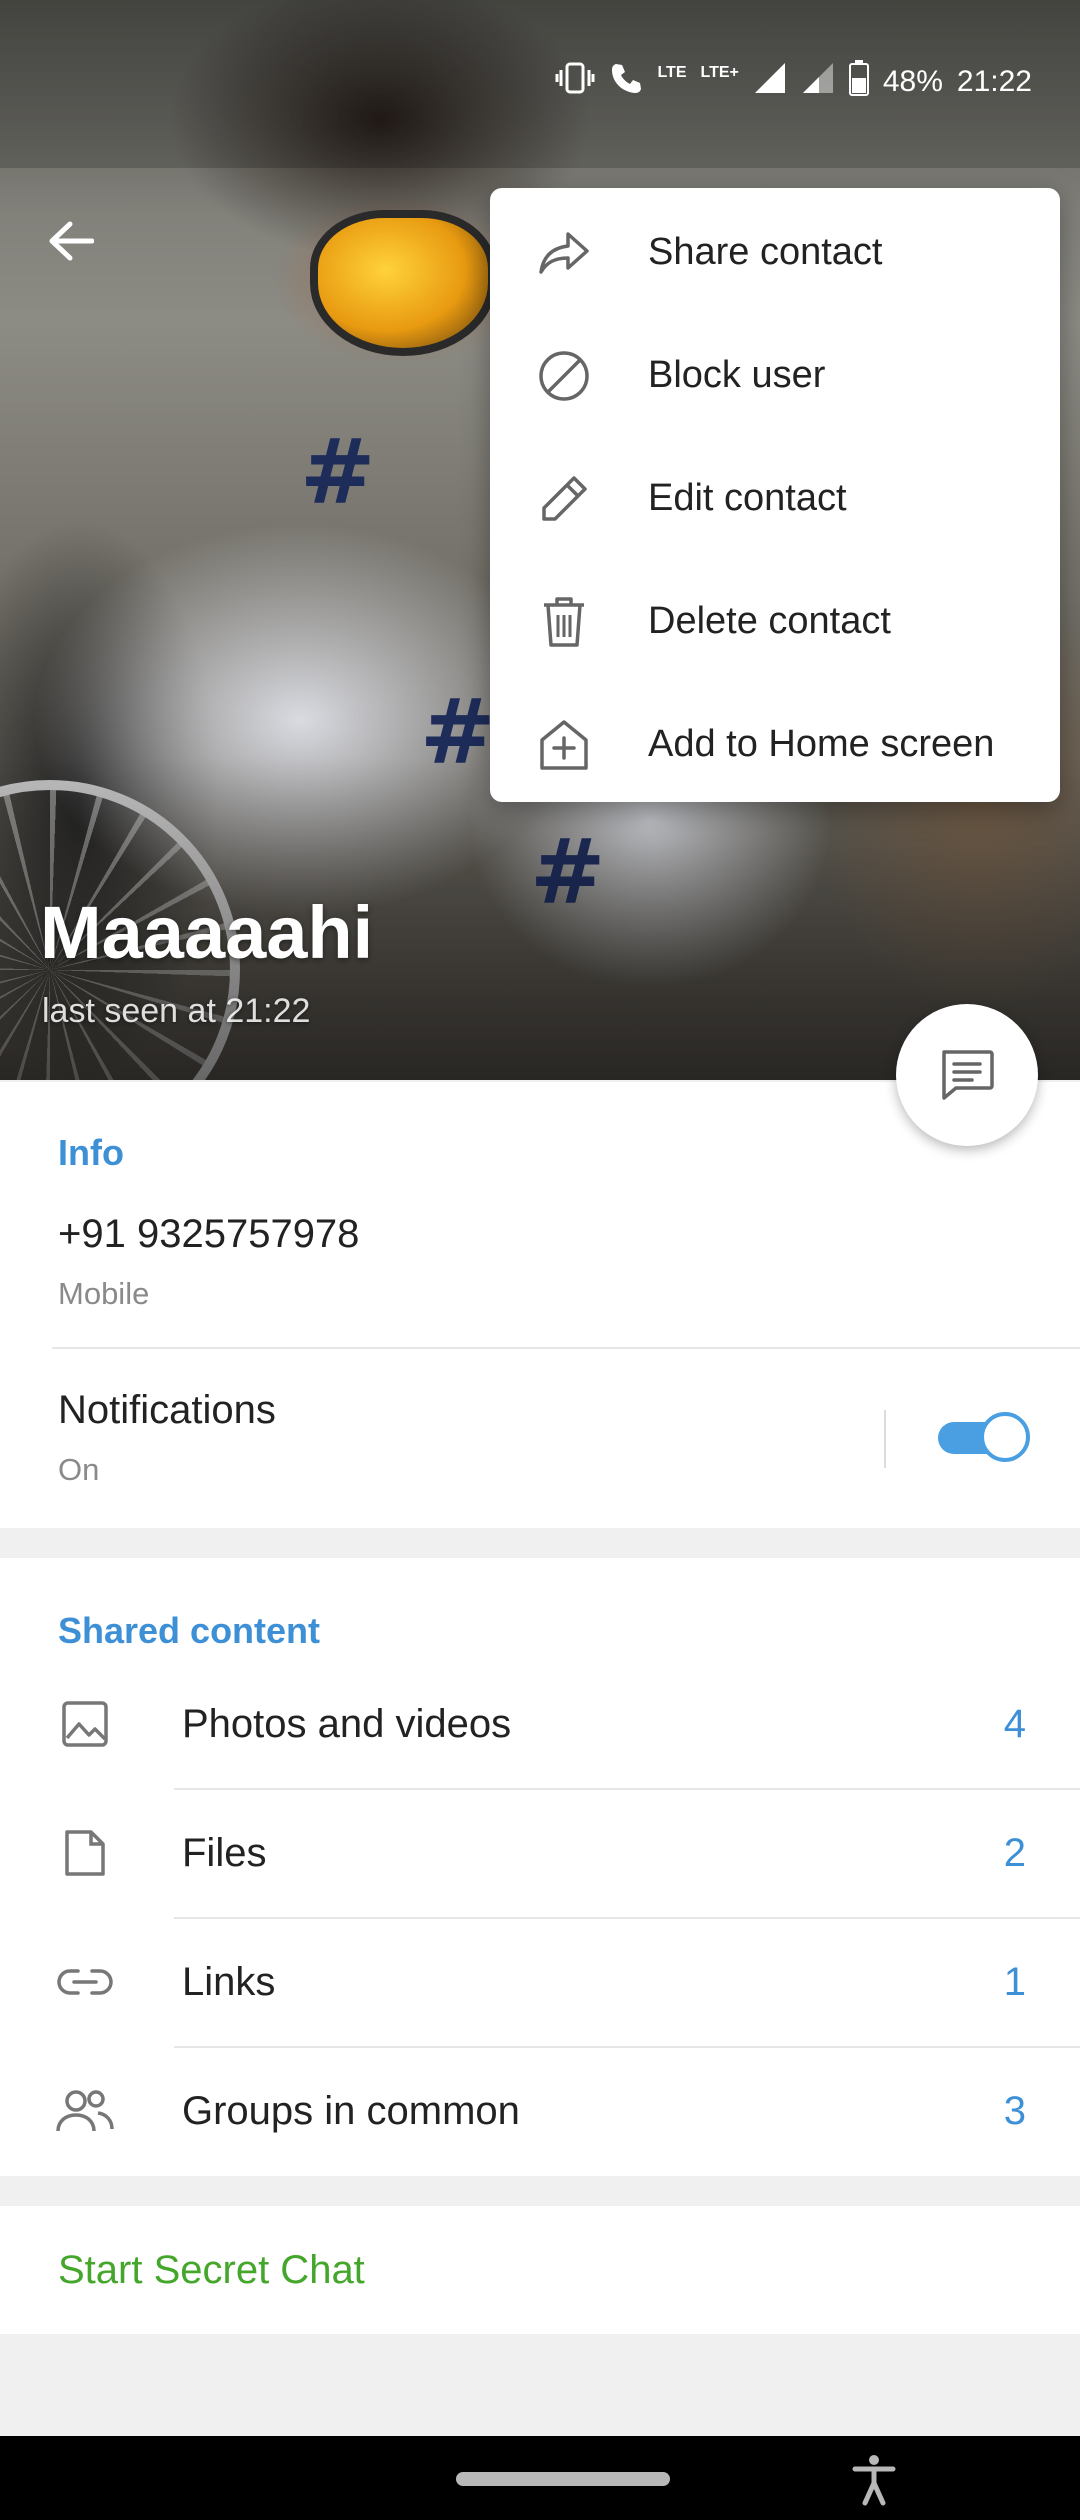  What do you see at coordinates (540, 84) in the screenshot?
I see `status-bar: LTE LTE+ 48% 21:22` at bounding box center [540, 84].